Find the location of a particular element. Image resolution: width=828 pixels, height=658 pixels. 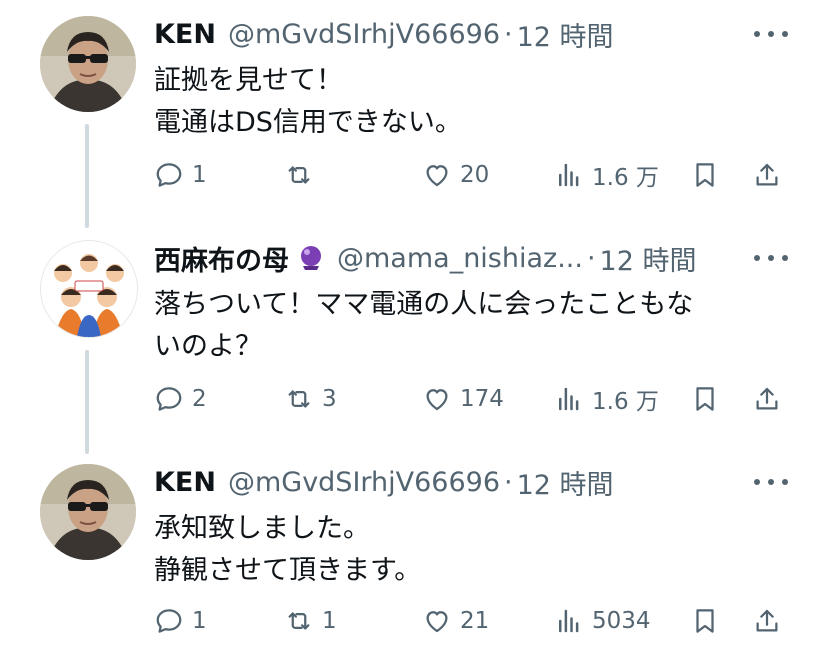

action-bar: 1 1 21 5034 is located at coordinates (471, 621).